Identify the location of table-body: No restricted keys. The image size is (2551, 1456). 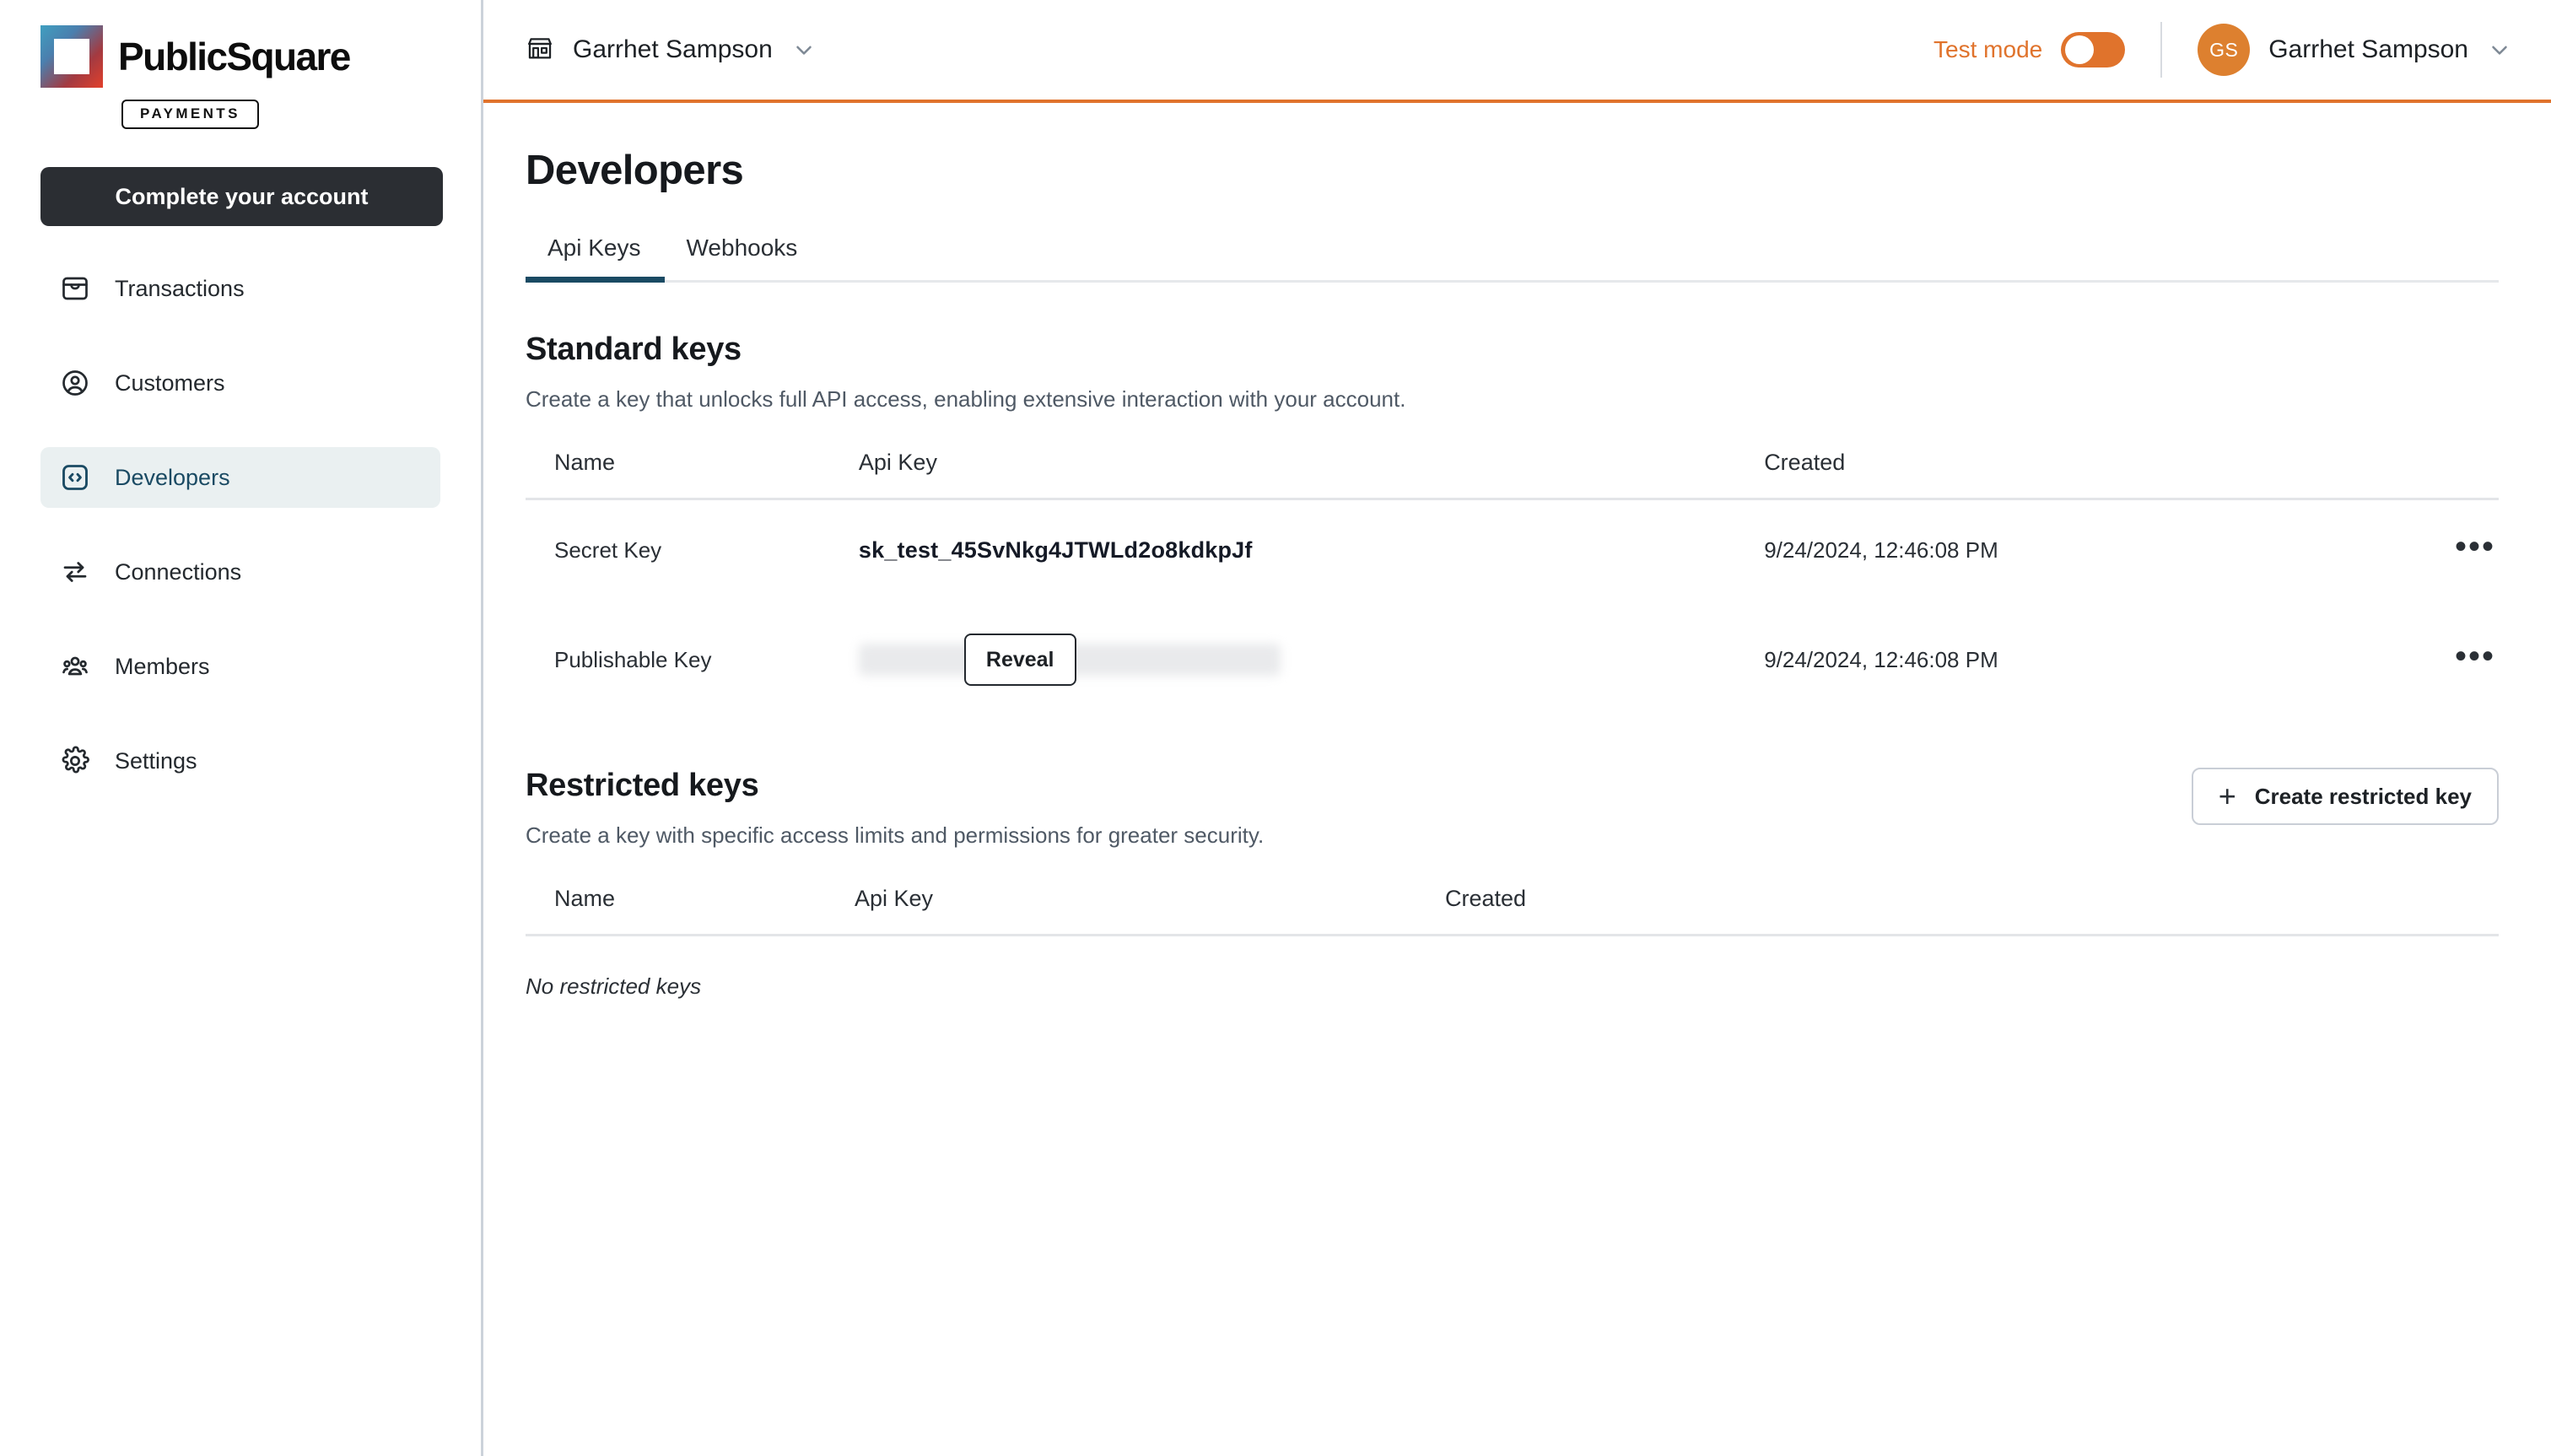
(1512, 987).